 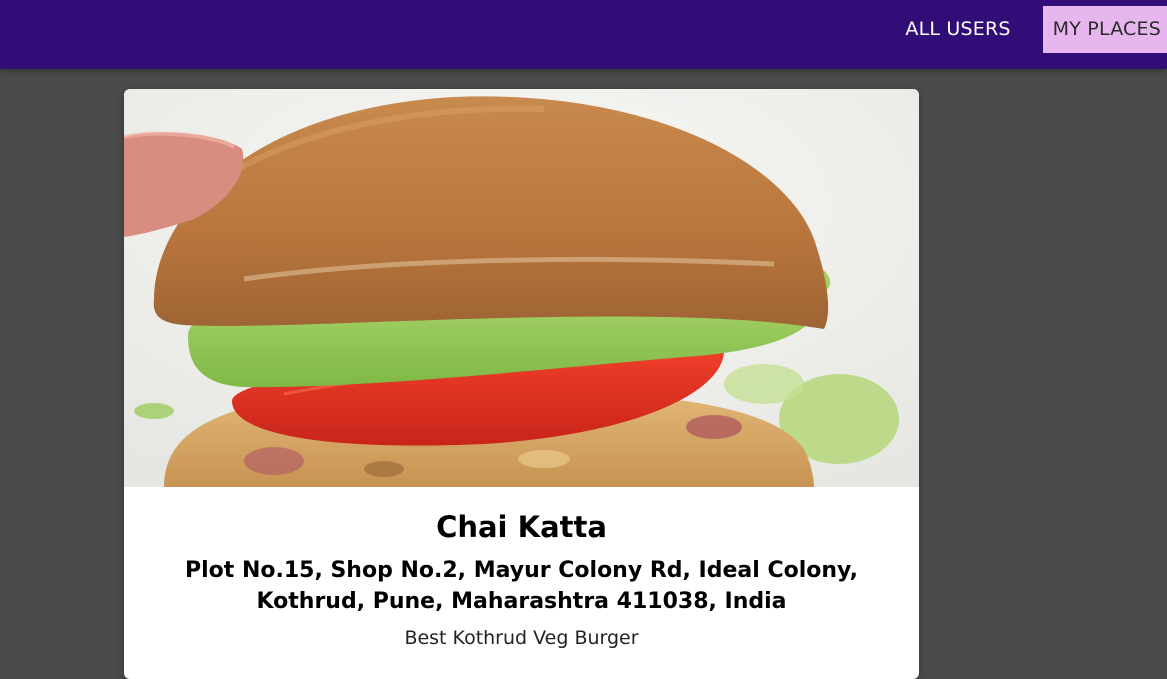 What do you see at coordinates (521, 638) in the screenshot?
I see `place-description: Best Kothrud Veg Burger` at bounding box center [521, 638].